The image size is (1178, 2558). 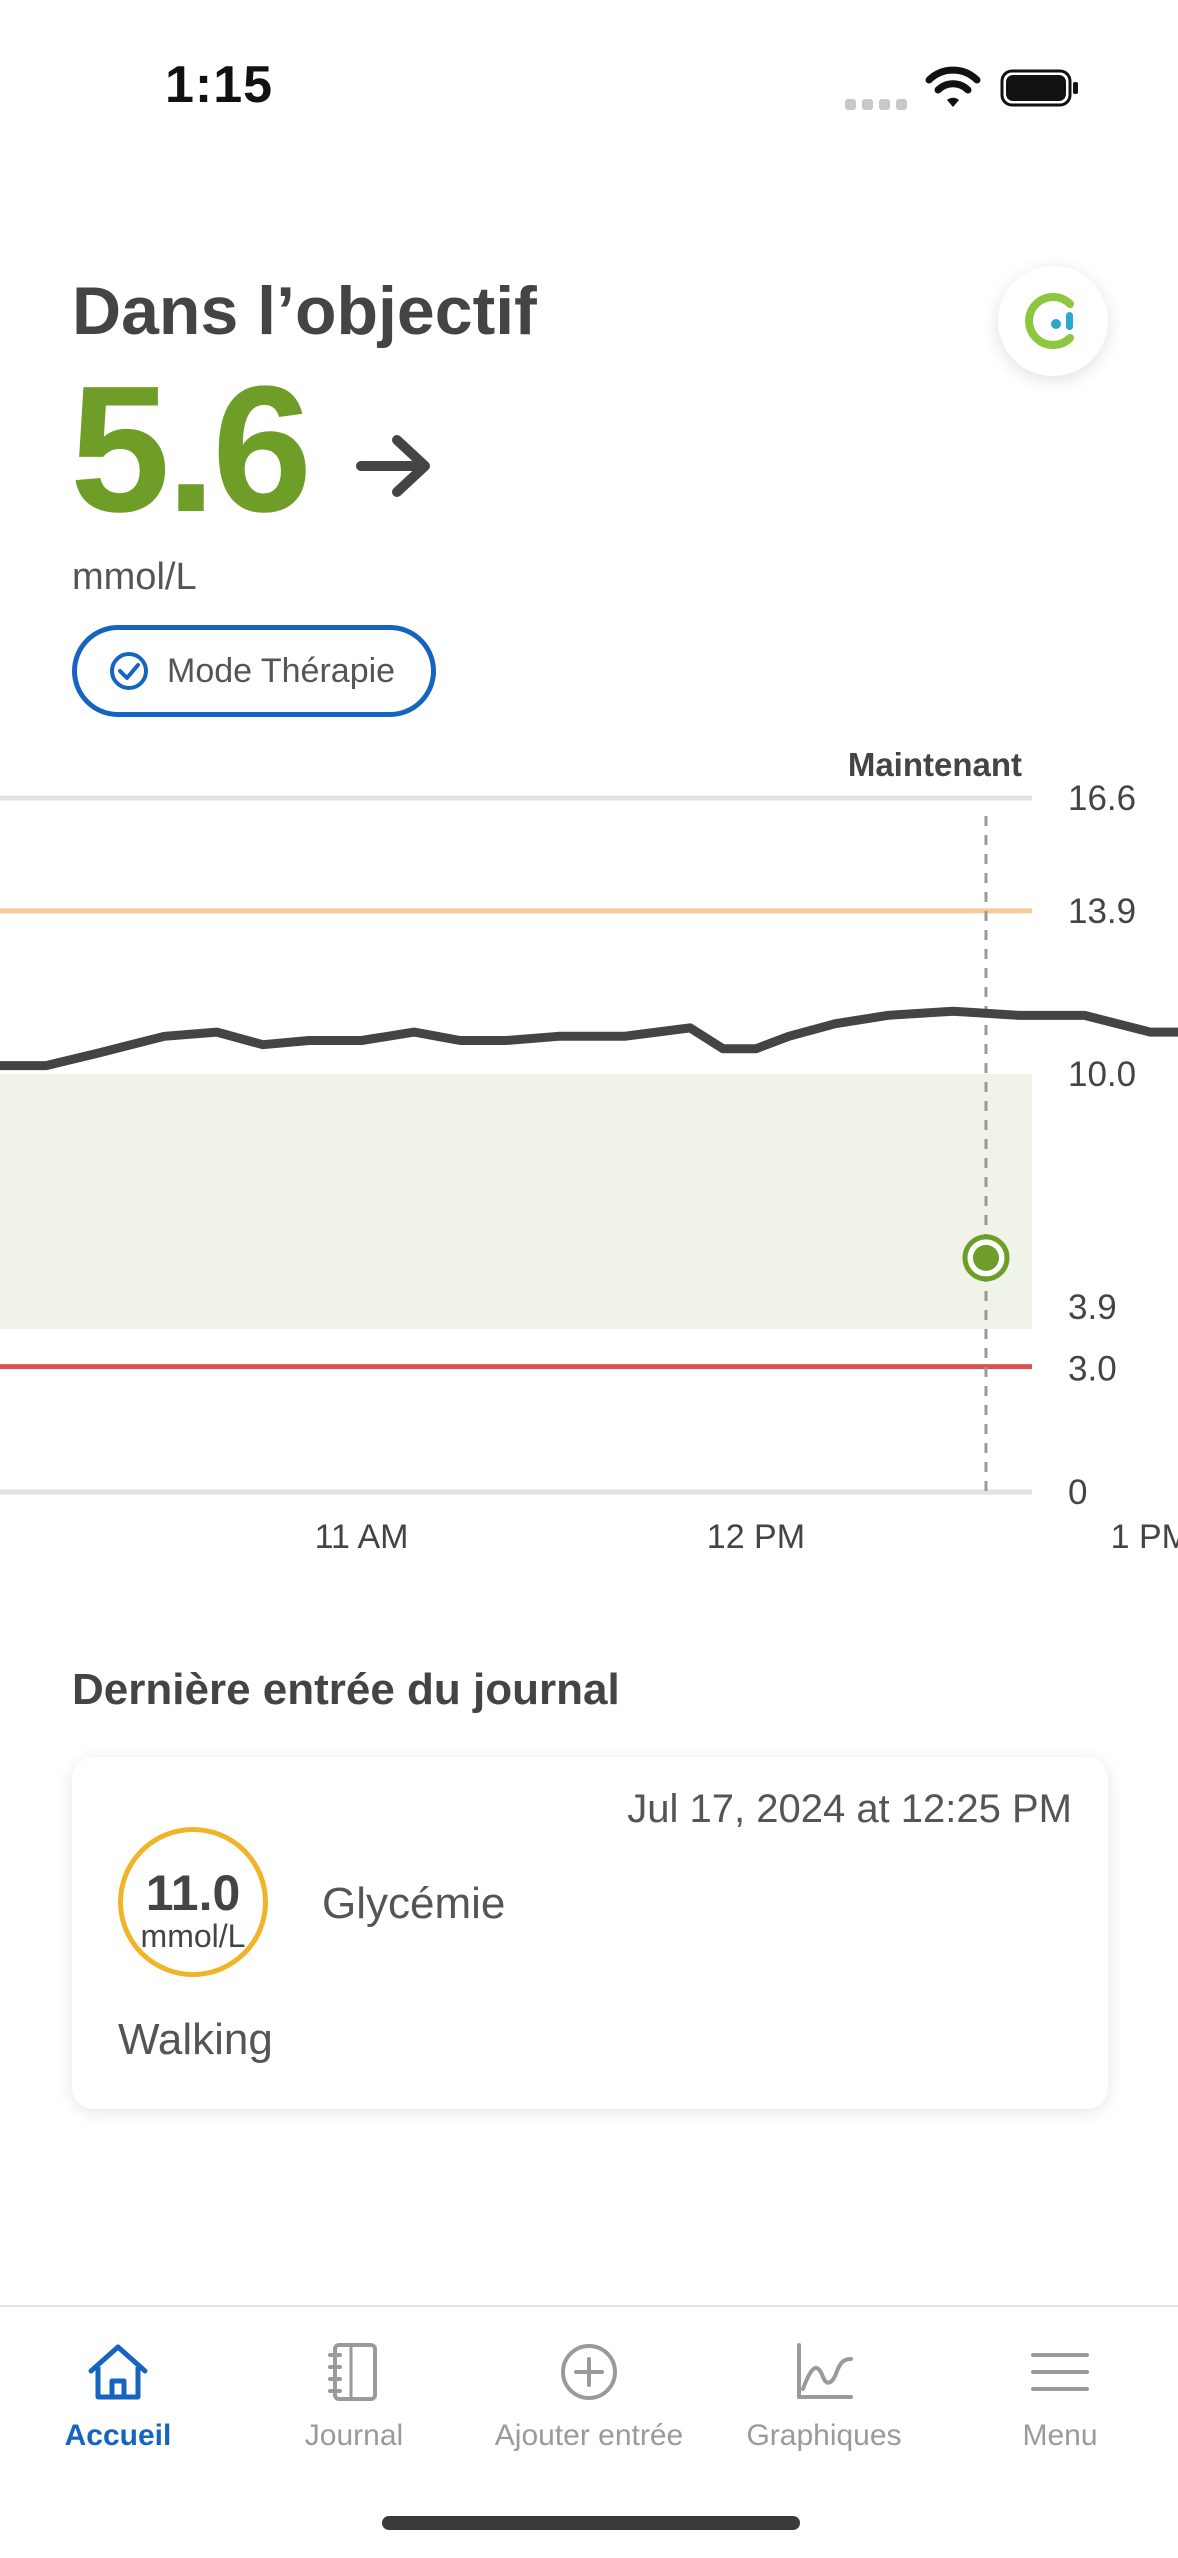 What do you see at coordinates (414, 1903) in the screenshot?
I see `entry-type: Glycémie` at bounding box center [414, 1903].